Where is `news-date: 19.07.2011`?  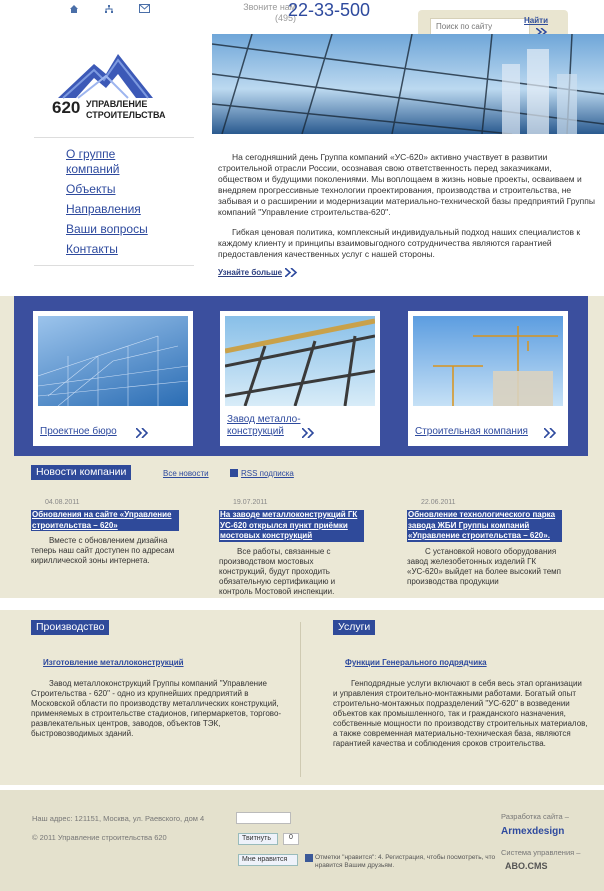 news-date: 19.07.2011 is located at coordinates (250, 502).